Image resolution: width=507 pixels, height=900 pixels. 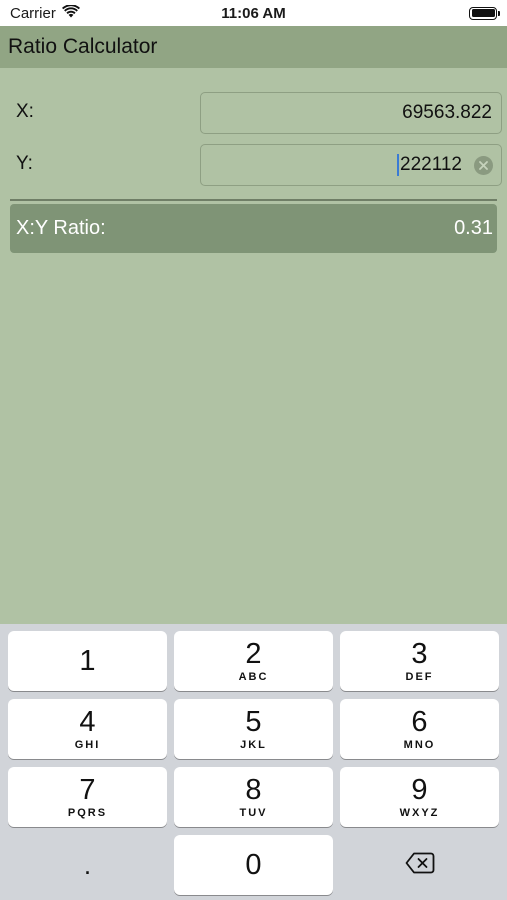 What do you see at coordinates (33, 13) in the screenshot?
I see `carrier-label: Carrier` at bounding box center [33, 13].